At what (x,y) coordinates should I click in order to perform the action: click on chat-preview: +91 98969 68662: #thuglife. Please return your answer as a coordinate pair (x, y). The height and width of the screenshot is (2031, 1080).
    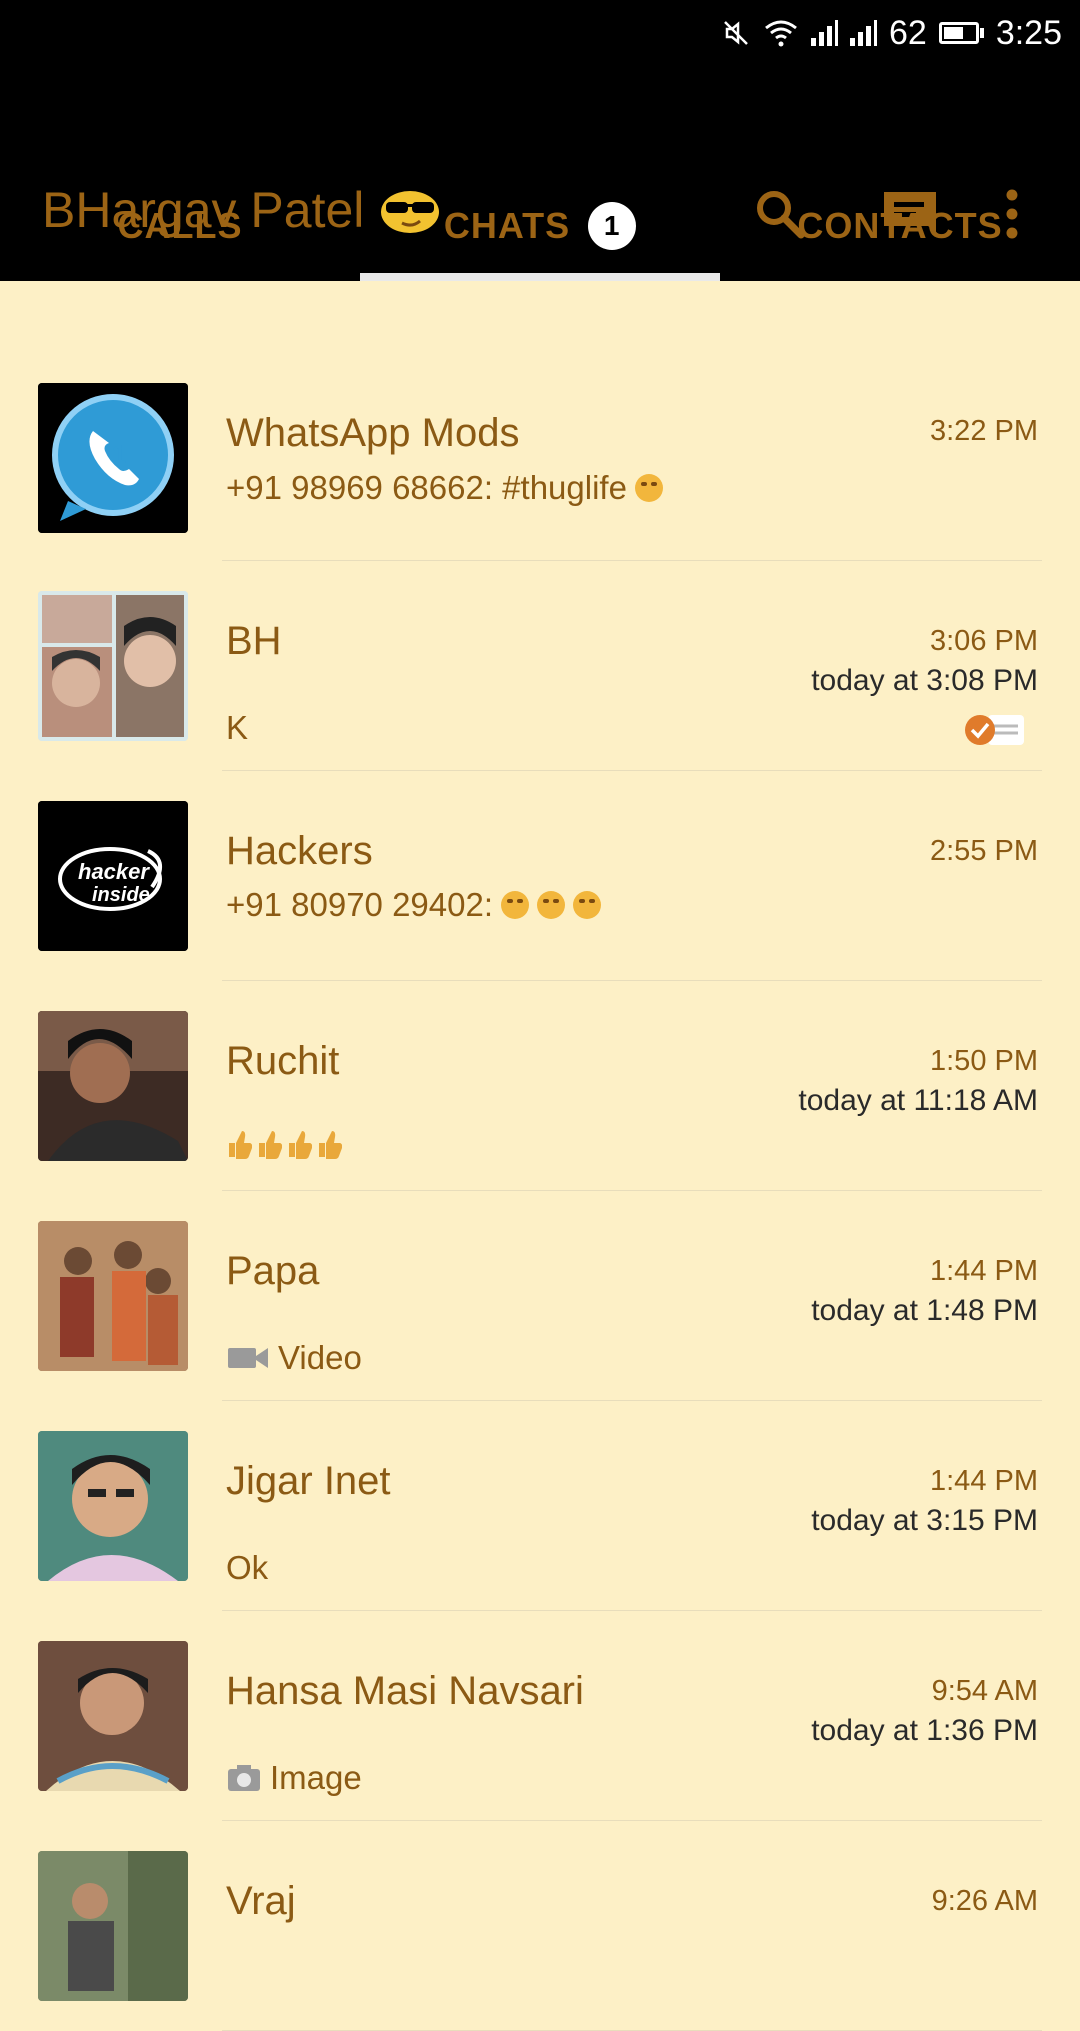
    Looking at the image, I should click on (444, 488).